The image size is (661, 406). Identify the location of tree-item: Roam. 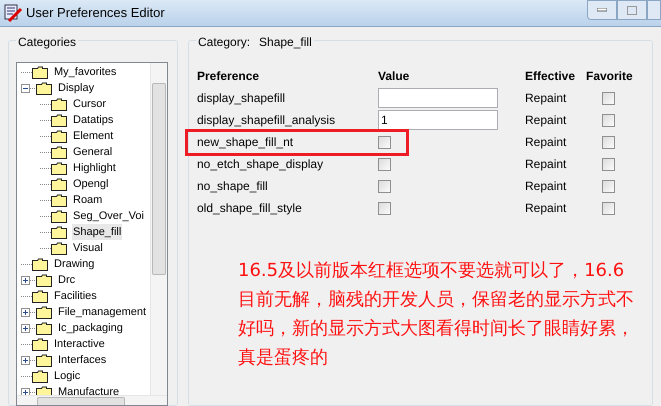
(88, 200).